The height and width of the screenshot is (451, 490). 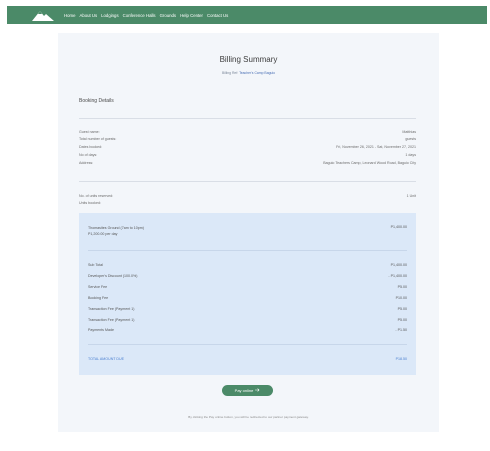 I want to click on billing-ref-prefix: Billing Ref:, so click(x=231, y=73).